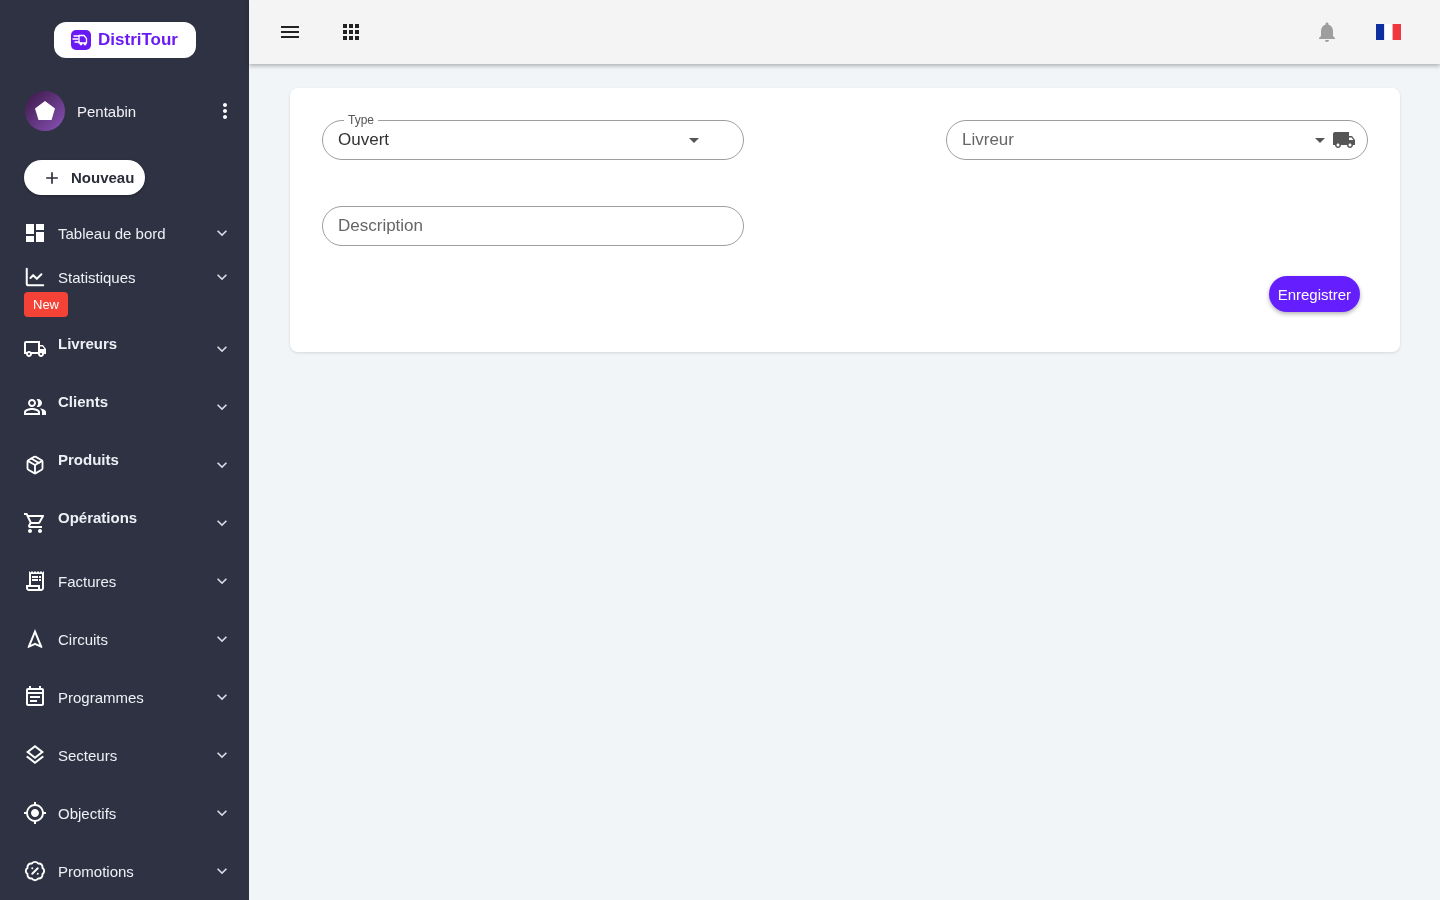  Describe the element at coordinates (35, 233) in the screenshot. I see `dashboard-icon` at that location.